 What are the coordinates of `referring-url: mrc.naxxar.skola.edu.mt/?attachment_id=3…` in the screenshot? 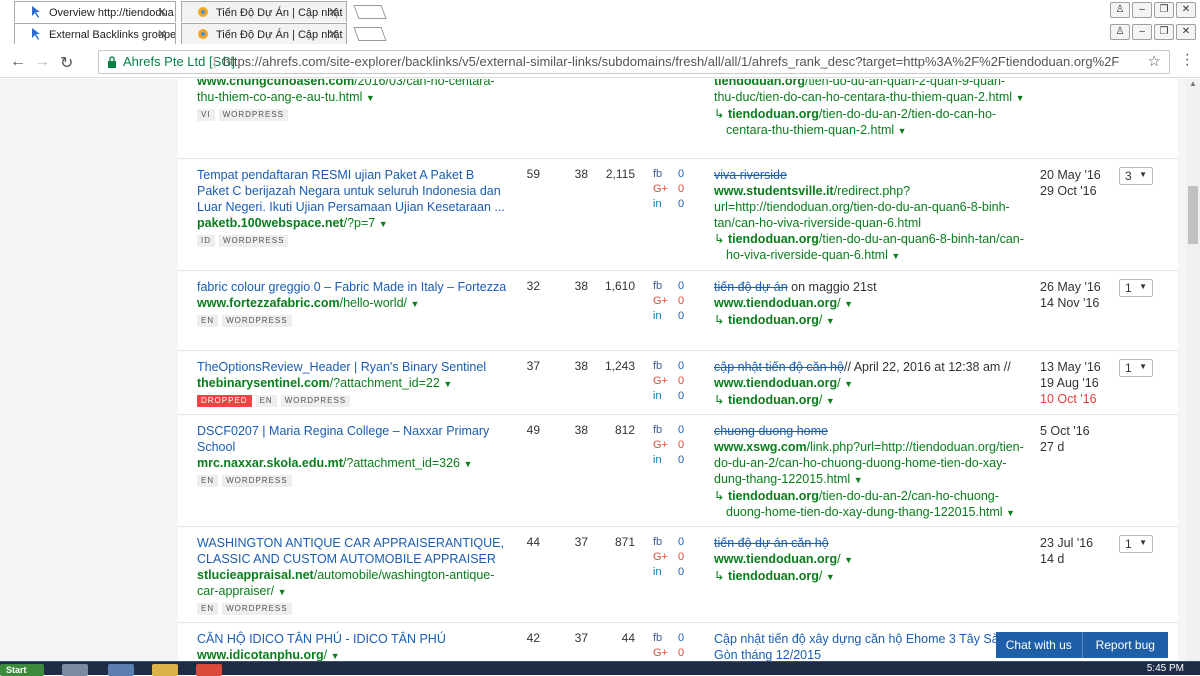 It's located at (353, 463).